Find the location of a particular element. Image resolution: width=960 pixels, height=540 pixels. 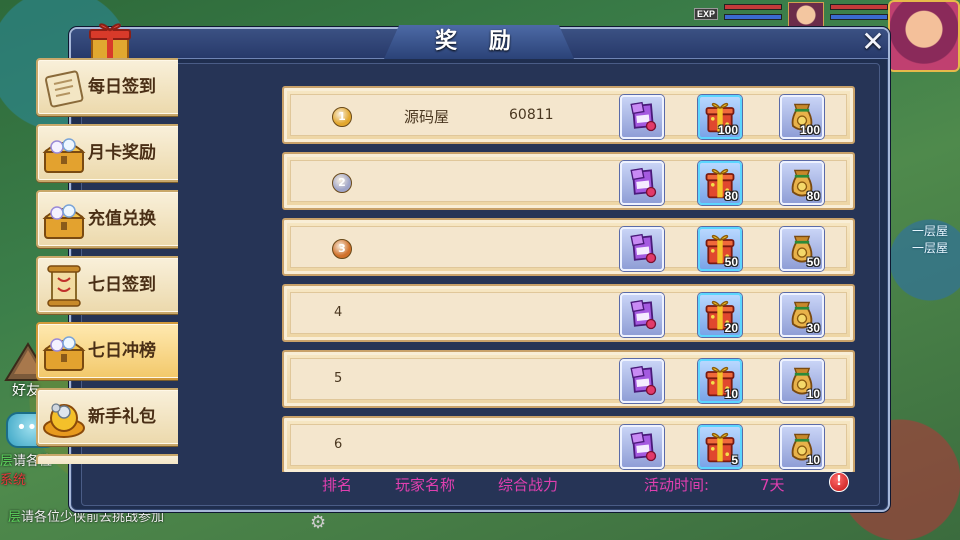

mp-bar is located at coordinates (753, 17).